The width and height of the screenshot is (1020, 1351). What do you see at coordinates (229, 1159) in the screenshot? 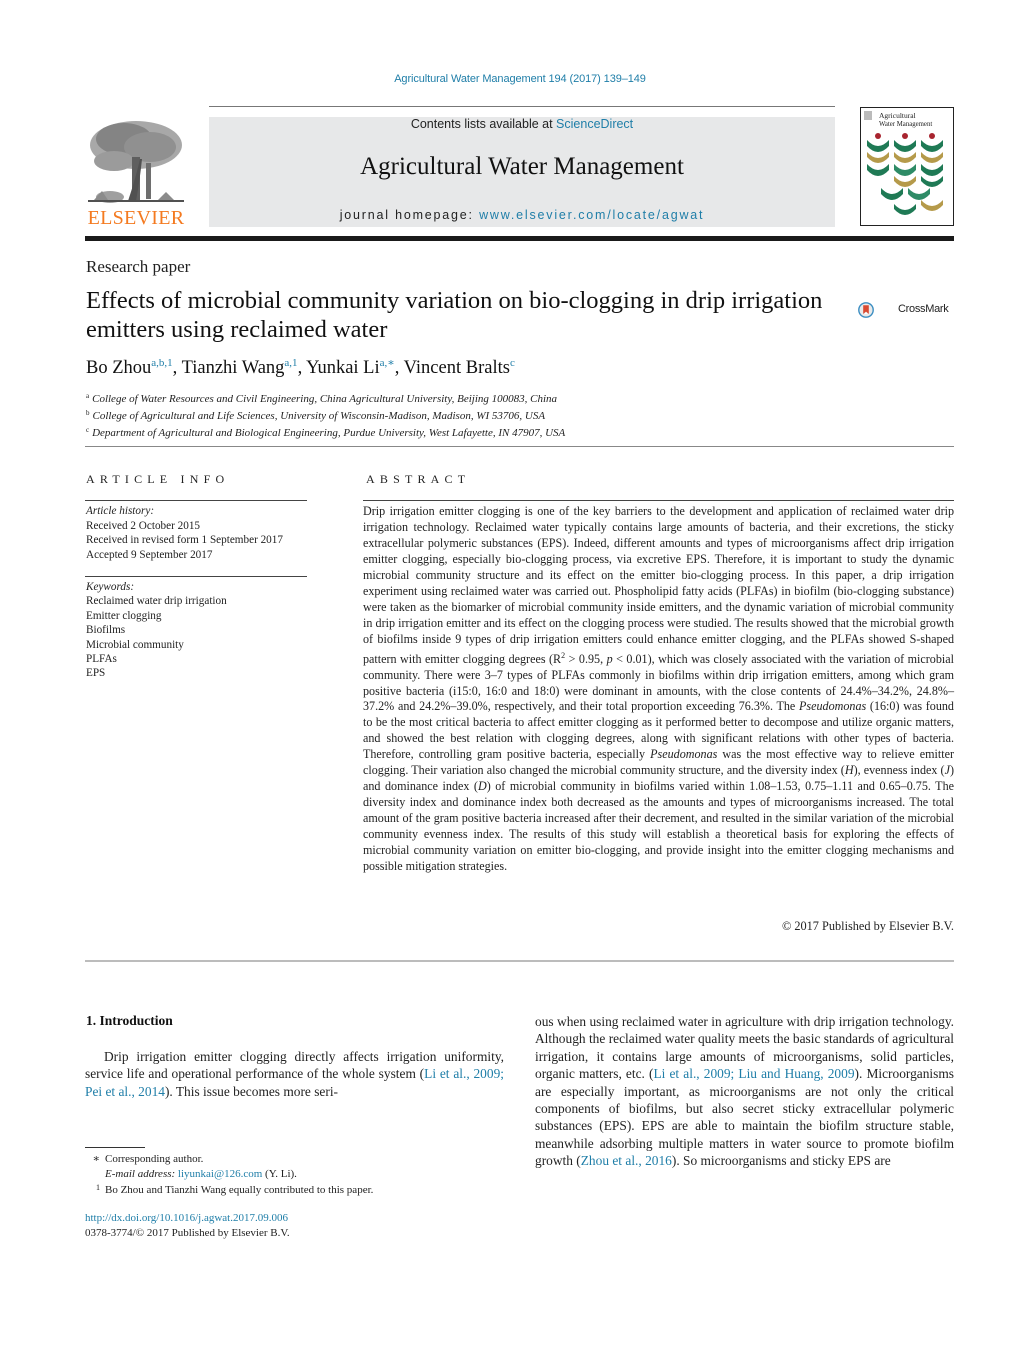
I see `footnote-corresponding: ∗ Corresponding author.` at bounding box center [229, 1159].